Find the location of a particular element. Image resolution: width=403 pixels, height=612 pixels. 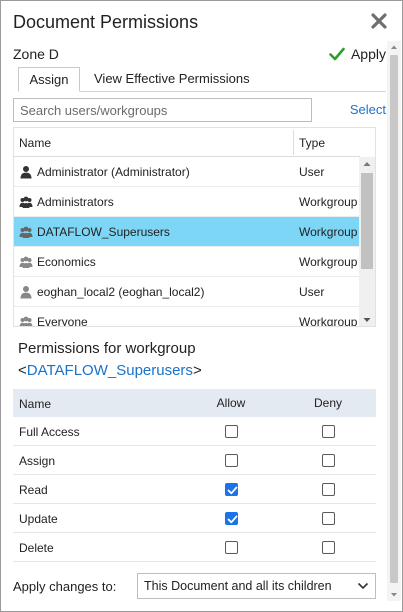

apply-button: Apply is located at coordinates (357, 54).